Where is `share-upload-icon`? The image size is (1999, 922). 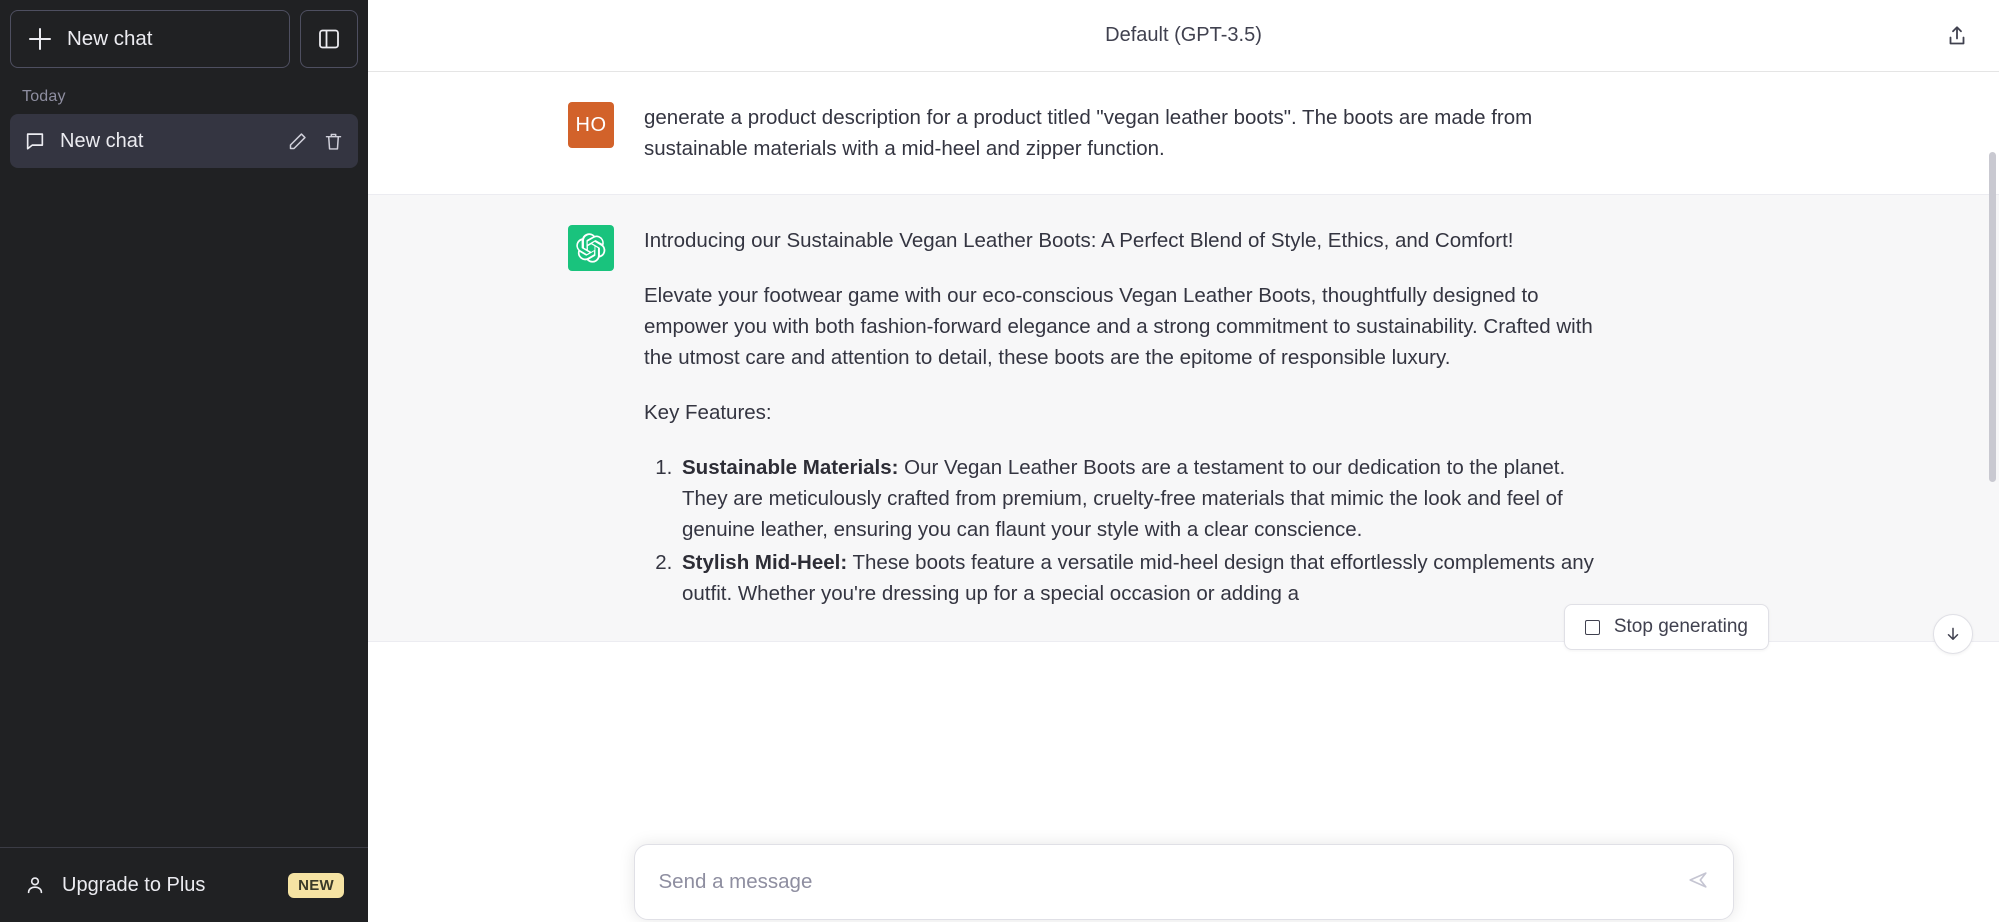 share-upload-icon is located at coordinates (1957, 34).